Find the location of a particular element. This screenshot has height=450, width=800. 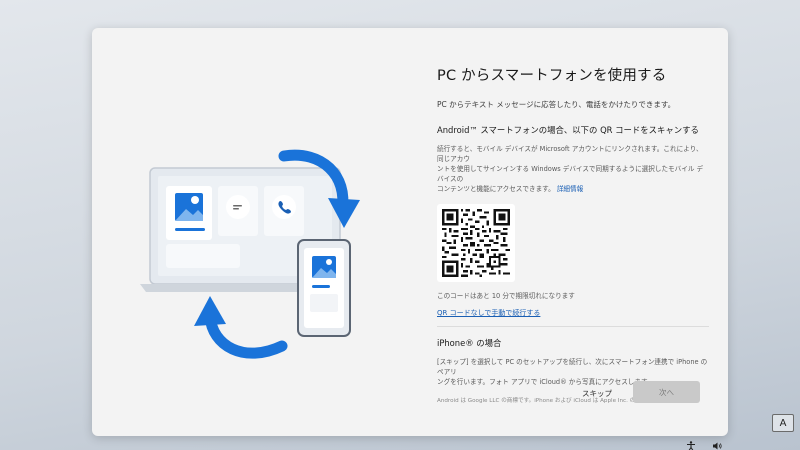

tray-icons is located at coordinates (704, 443).